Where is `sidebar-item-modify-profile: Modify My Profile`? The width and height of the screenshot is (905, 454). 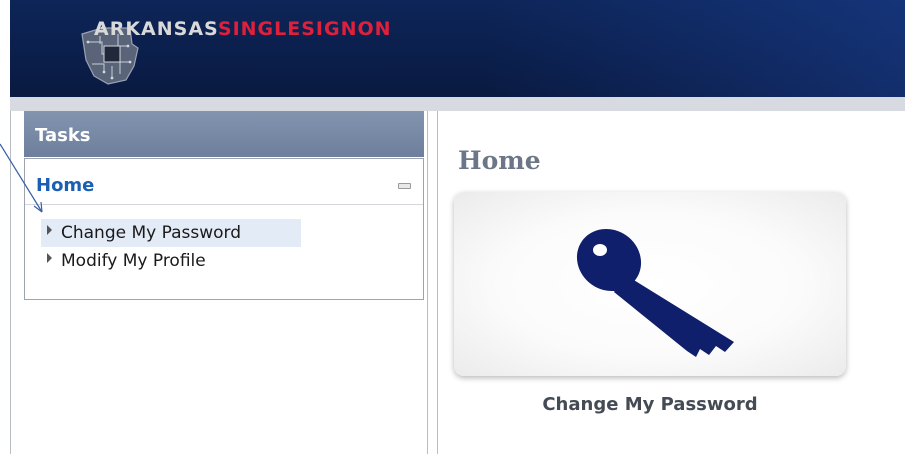
sidebar-item-modify-profile: Modify My Profile is located at coordinates (171, 261).